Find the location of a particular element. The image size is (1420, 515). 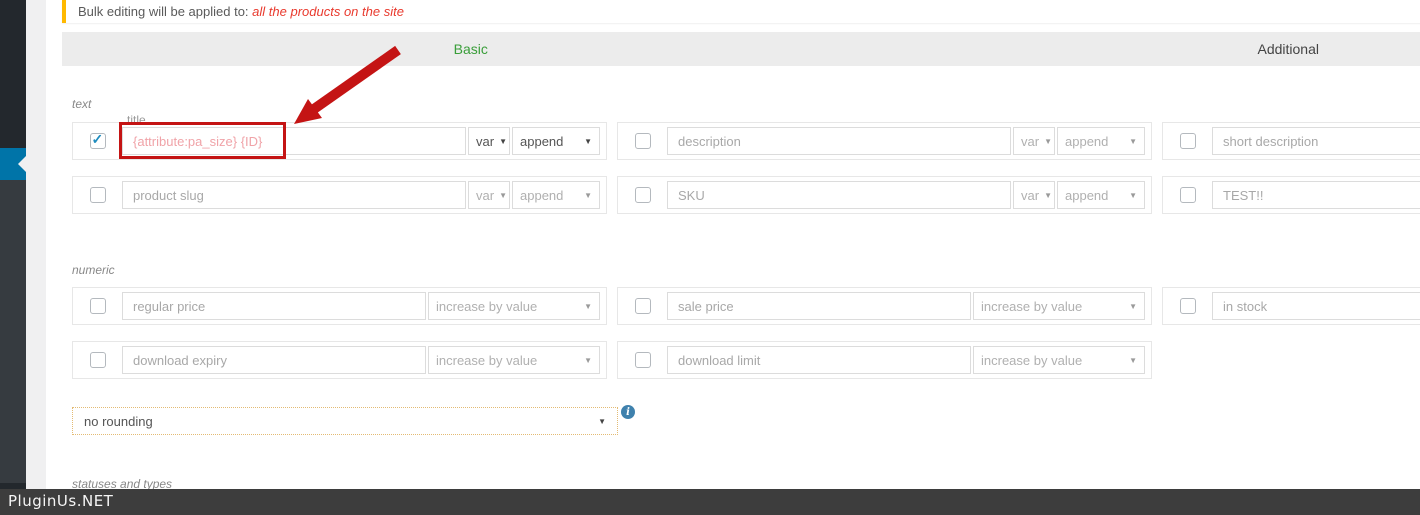

field-sale-price: increase by value ▼ is located at coordinates (884, 306).